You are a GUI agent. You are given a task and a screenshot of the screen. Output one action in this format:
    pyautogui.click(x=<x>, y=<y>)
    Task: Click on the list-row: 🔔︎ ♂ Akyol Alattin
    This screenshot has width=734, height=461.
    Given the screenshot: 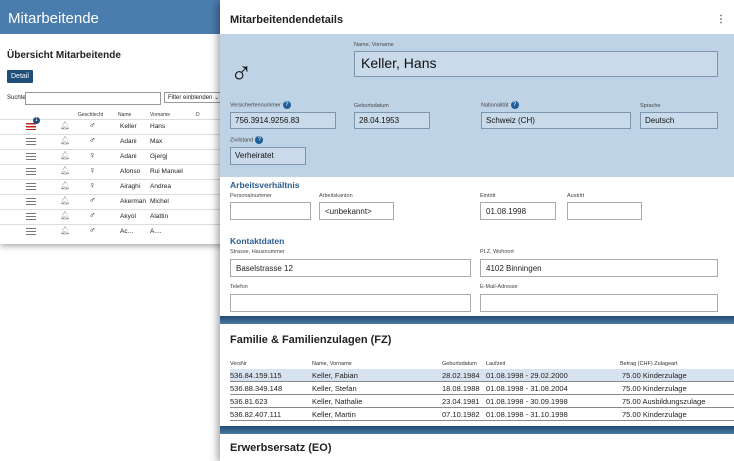 What is the action you would take?
    pyautogui.click(x=114, y=217)
    